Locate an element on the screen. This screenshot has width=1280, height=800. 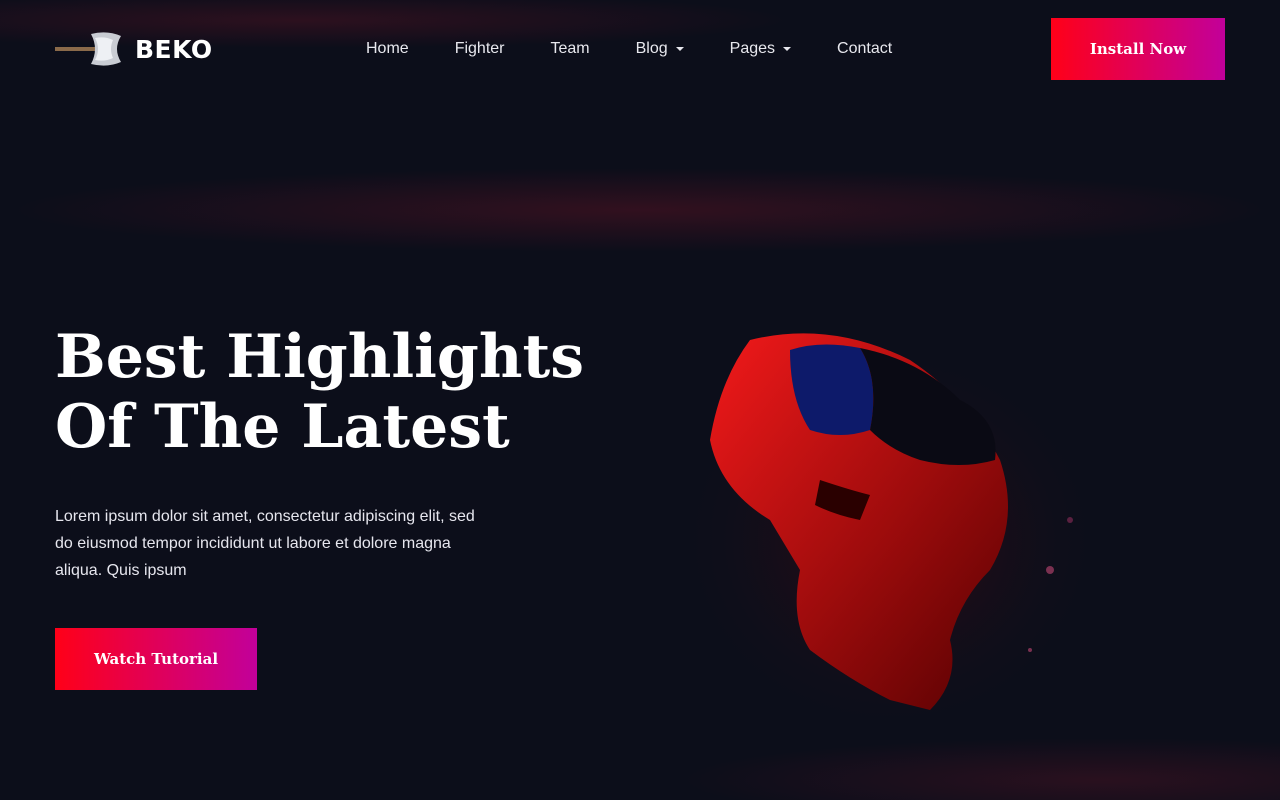
nav-item-fighter: Fighter is located at coordinates (480, 49).